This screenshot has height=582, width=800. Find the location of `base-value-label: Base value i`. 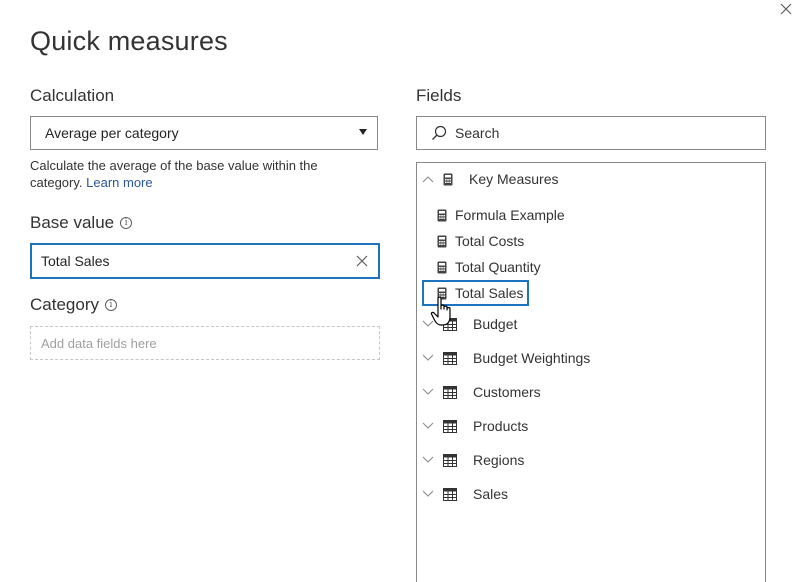

base-value-label: Base value i is located at coordinates (81, 223).